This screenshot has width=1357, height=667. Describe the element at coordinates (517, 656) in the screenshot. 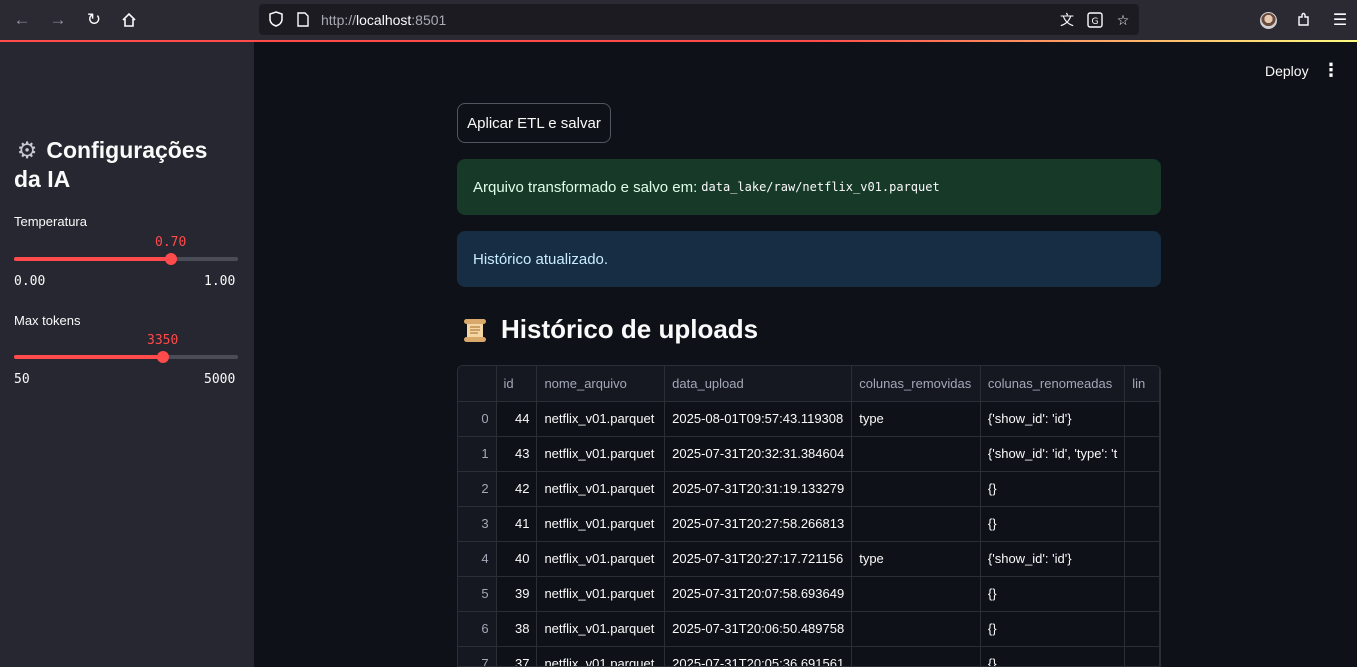

I see `table-cell: 37` at that location.